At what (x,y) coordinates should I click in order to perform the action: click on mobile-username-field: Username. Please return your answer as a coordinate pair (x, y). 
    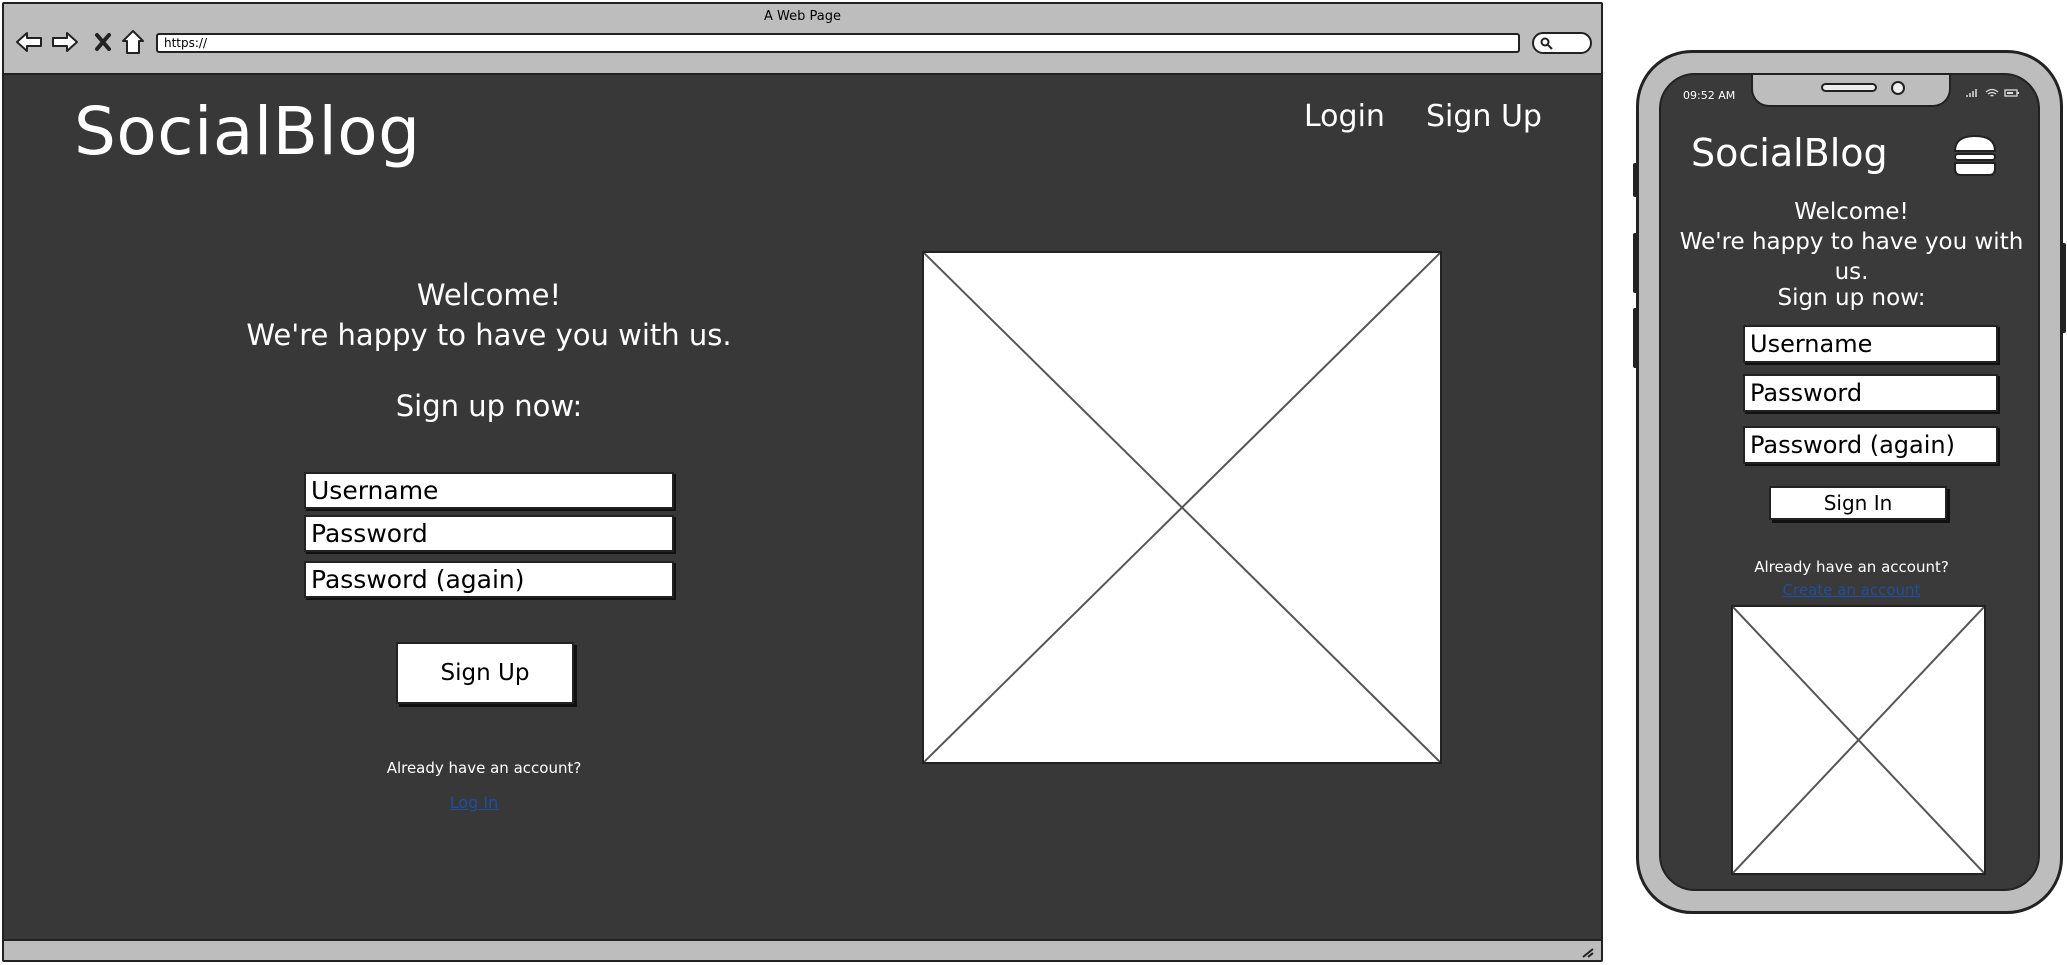
    Looking at the image, I should click on (1870, 344).